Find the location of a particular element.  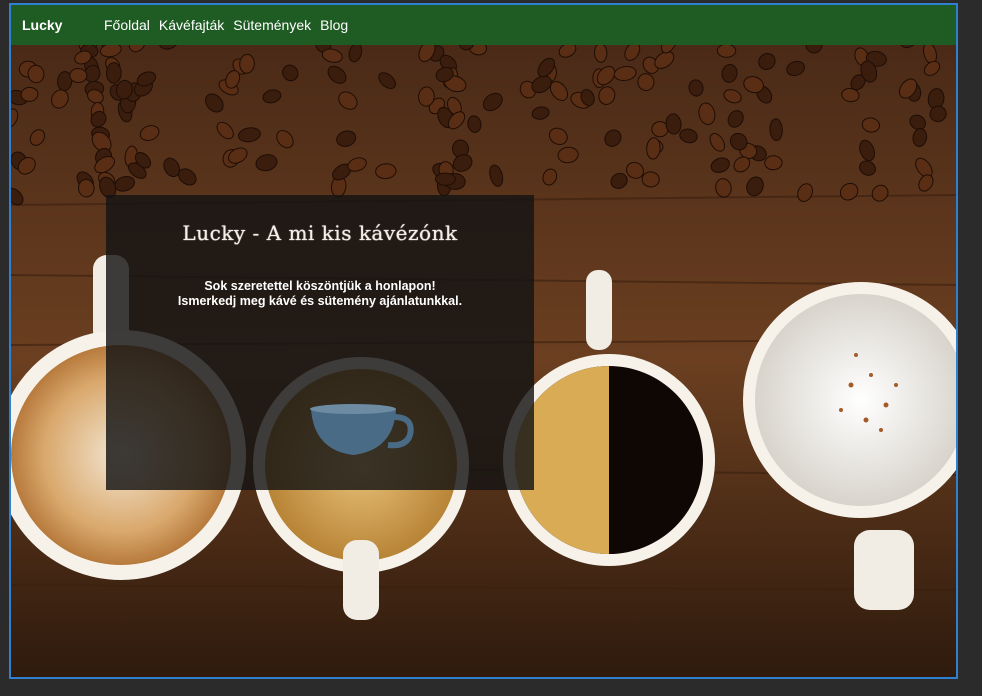

hero-title: Lucky - A mi kis kávézónk is located at coordinates (320, 233).